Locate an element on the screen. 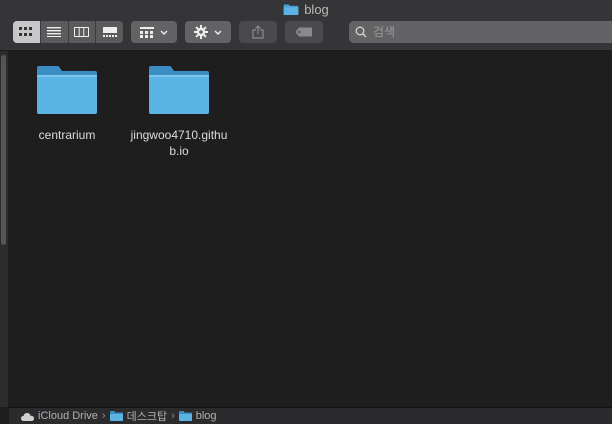 The height and width of the screenshot is (424, 612). sidebar-edge is located at coordinates (4, 229).